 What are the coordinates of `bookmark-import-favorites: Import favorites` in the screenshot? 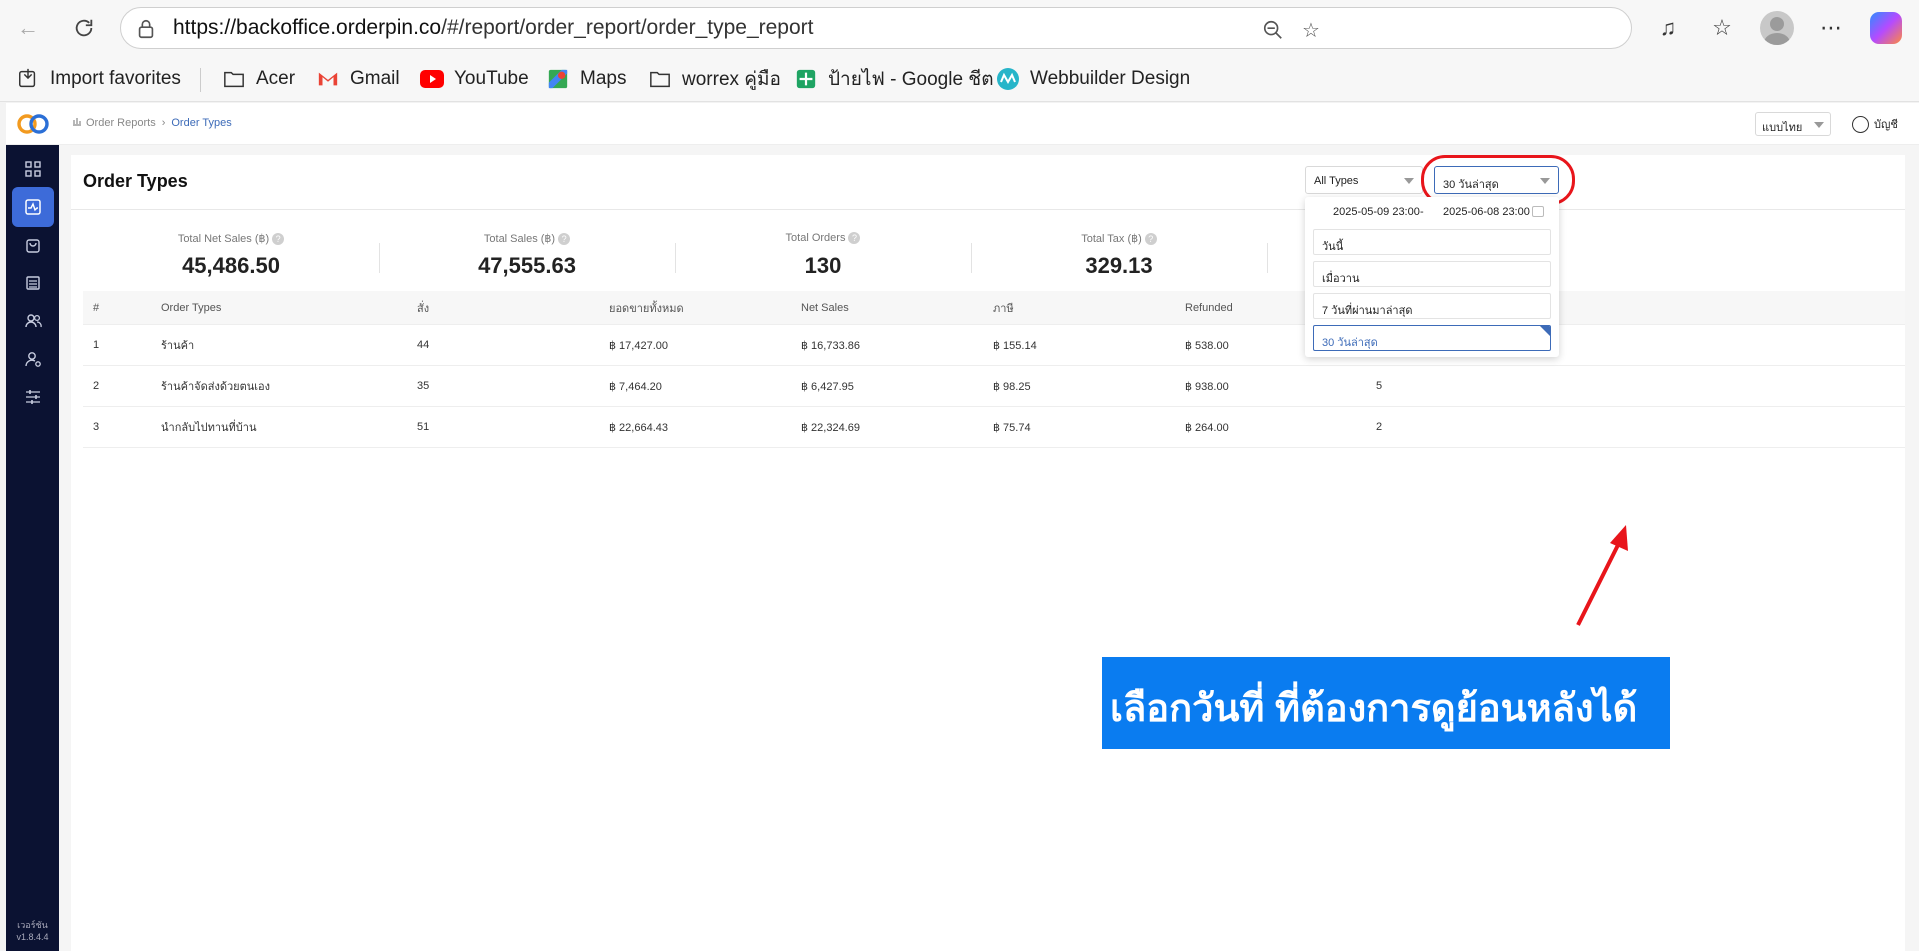 It's located at (98, 79).